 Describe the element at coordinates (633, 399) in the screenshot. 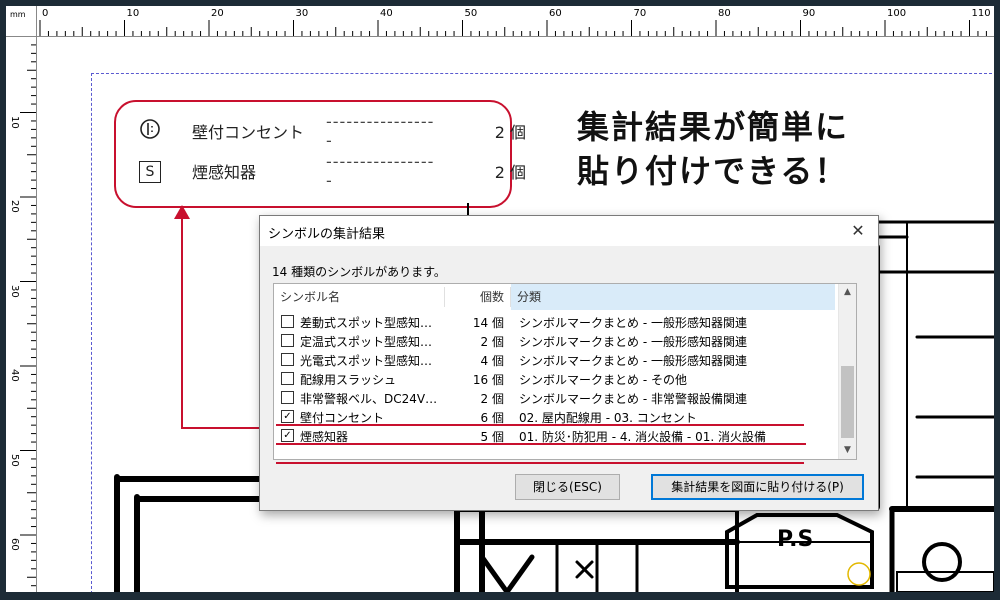

I see `symbol-category: シンボルマークまとめ - 非常警報設備関連` at that location.